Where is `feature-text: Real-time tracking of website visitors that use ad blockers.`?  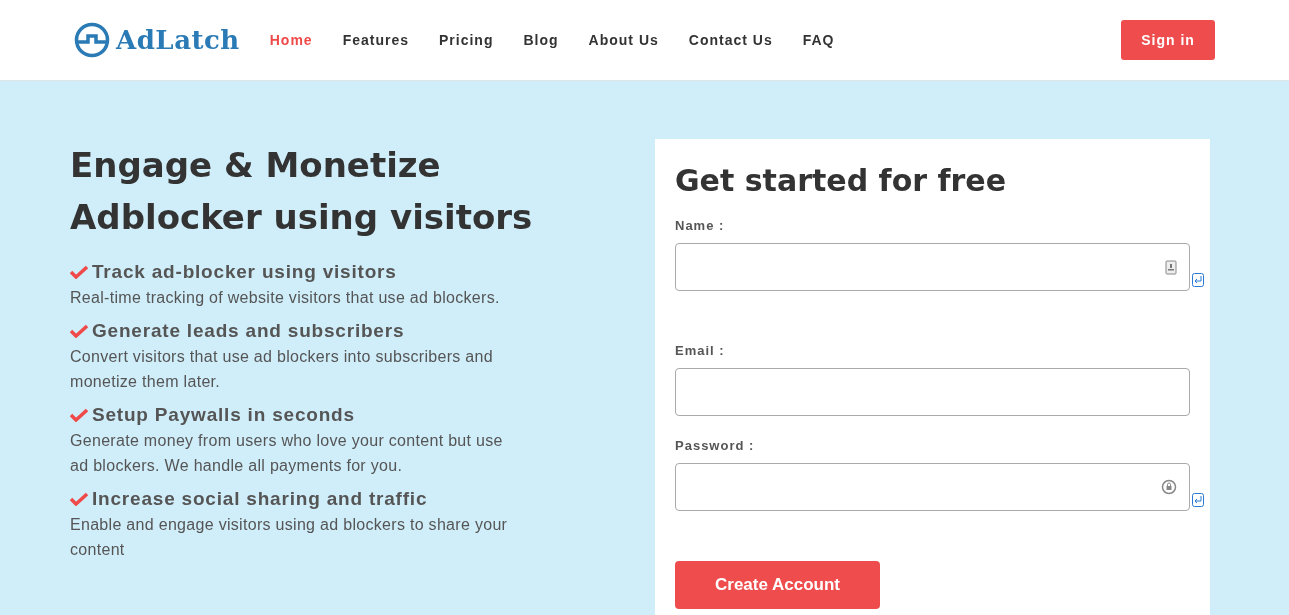 feature-text: Real-time tracking of website visitors that use ad blockers. is located at coordinates (285, 298).